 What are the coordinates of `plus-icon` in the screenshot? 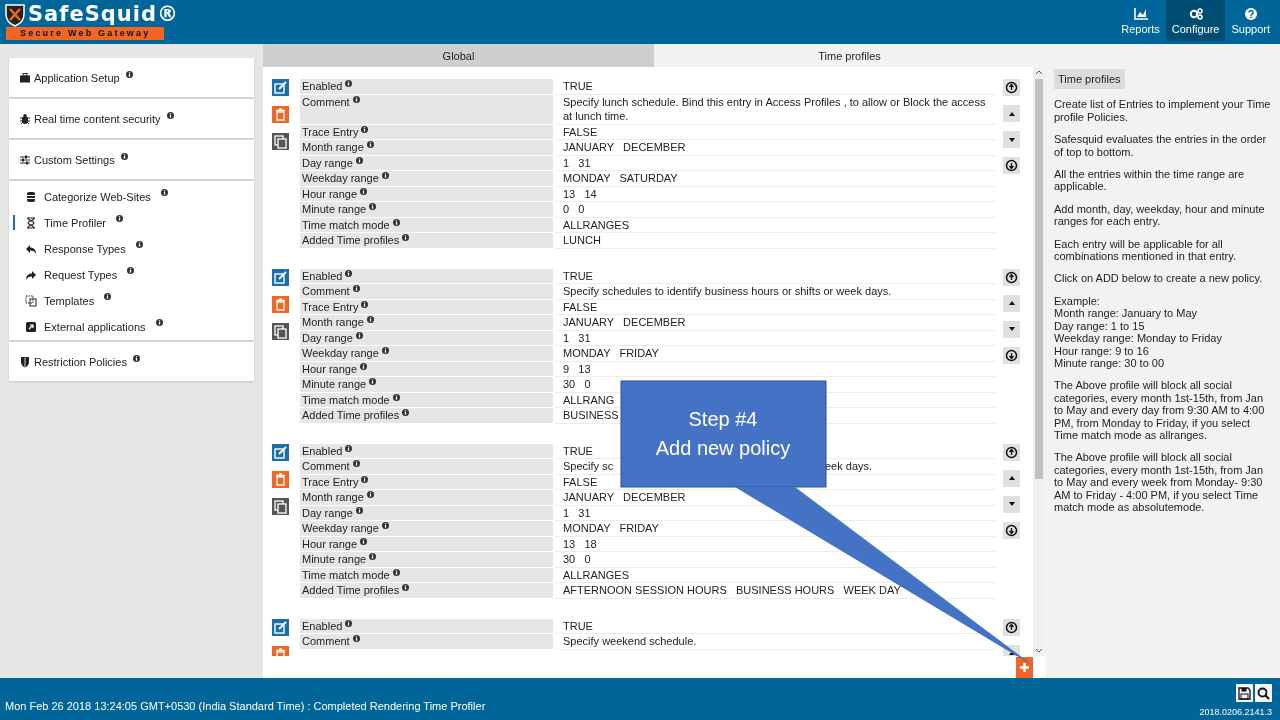 It's located at (1024, 667).